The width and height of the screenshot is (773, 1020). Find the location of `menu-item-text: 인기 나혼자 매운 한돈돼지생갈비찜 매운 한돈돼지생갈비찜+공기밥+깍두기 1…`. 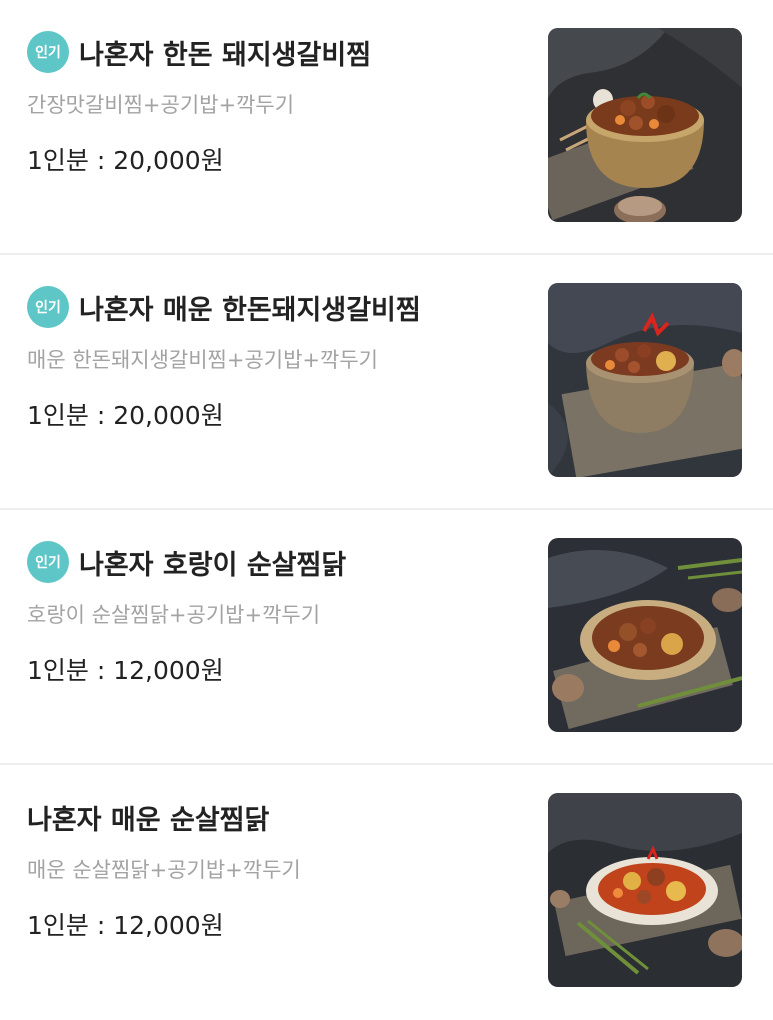

menu-item-text: 인기 나혼자 매운 한돈돼지생갈비찜 매운 한돈돼지생갈비찜+공기밥+깍두기 1… is located at coordinates (277, 358).